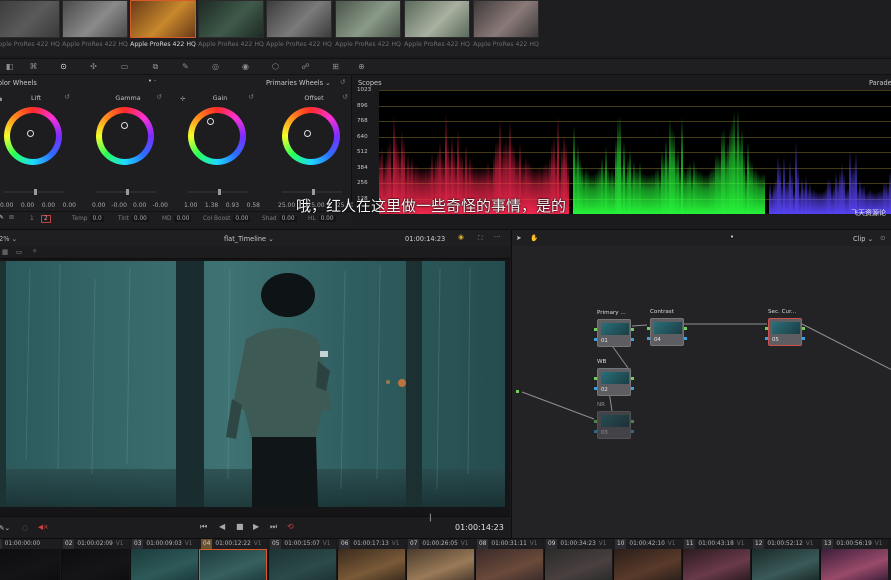 This screenshot has width=891, height=580. Describe the element at coordinates (534, 238) in the screenshot. I see `hand-tool-icon: ✋` at that location.